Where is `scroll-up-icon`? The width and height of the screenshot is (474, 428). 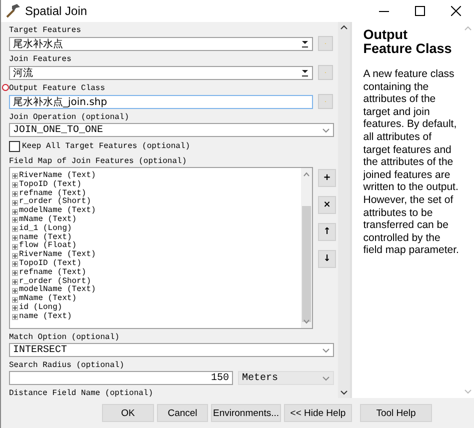
scroll-up-icon is located at coordinates (344, 27).